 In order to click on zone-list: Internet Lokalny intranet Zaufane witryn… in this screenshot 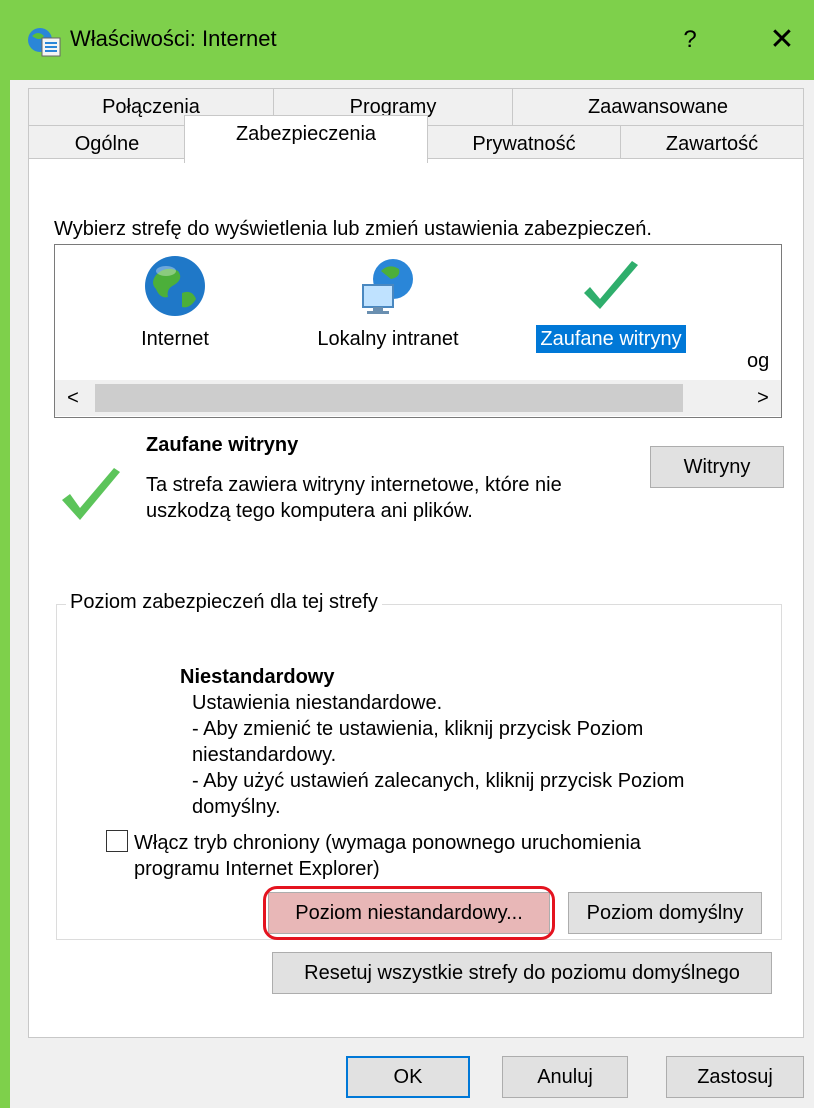, I will do `click(418, 331)`.